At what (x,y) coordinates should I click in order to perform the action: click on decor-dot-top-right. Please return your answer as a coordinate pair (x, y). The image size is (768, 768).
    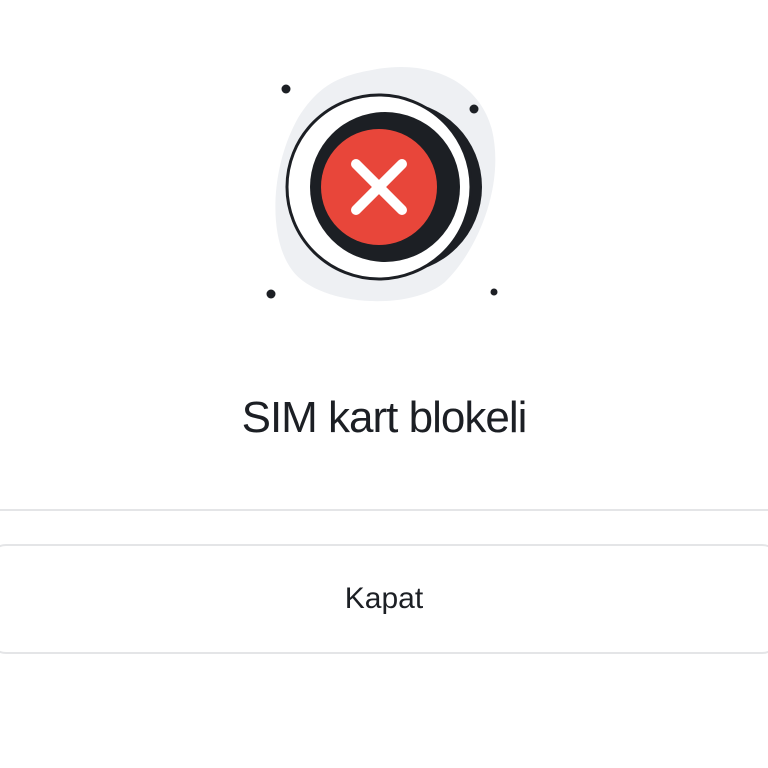
    Looking at the image, I should click on (474, 109).